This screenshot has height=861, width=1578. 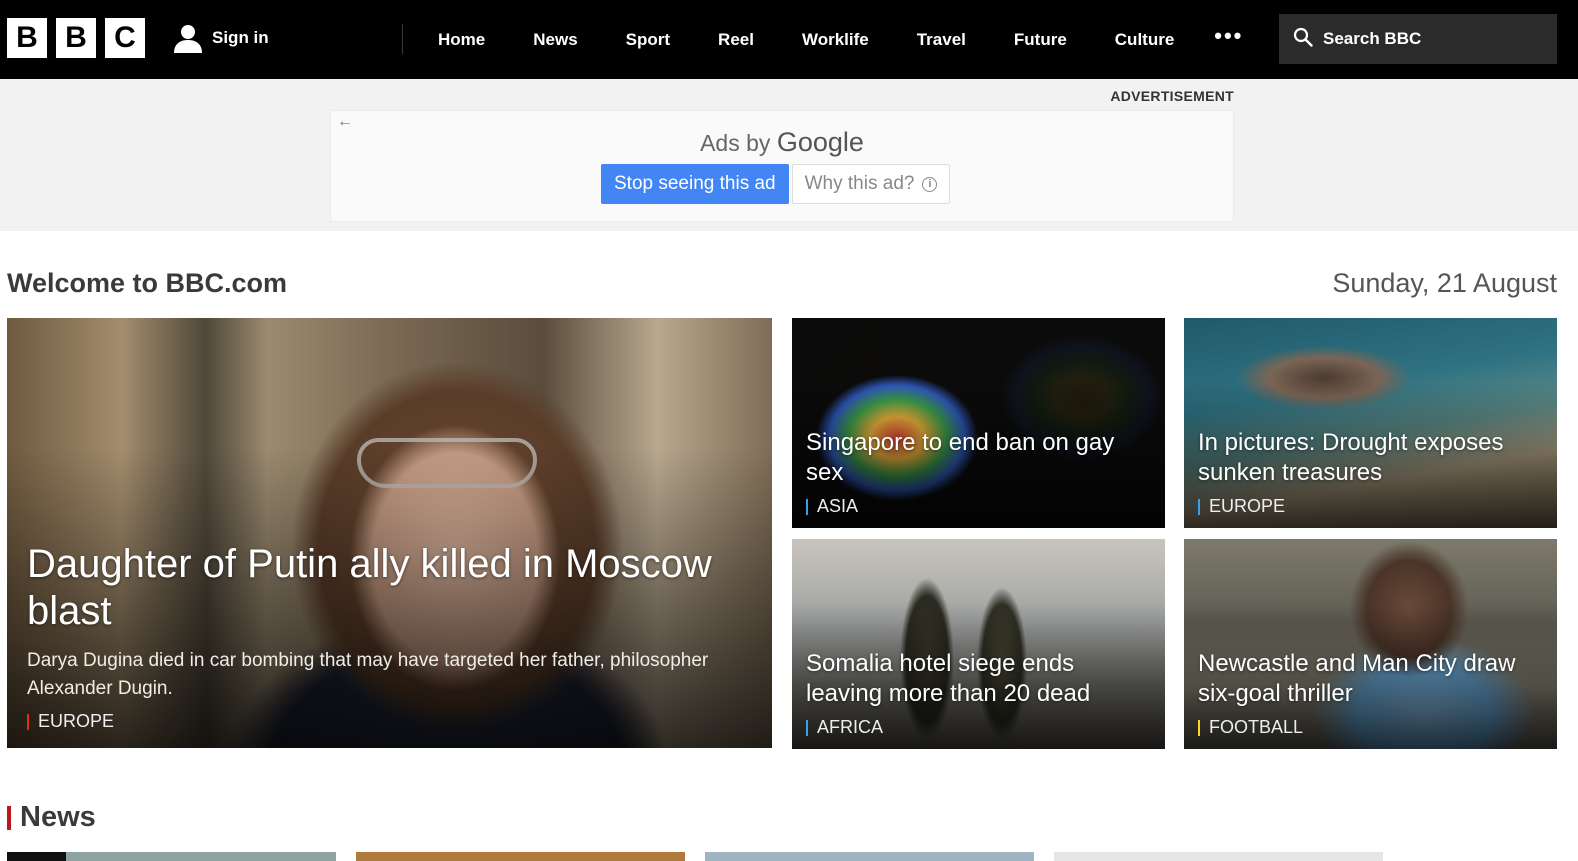 I want to click on nav-home: Home, so click(x=461, y=40).